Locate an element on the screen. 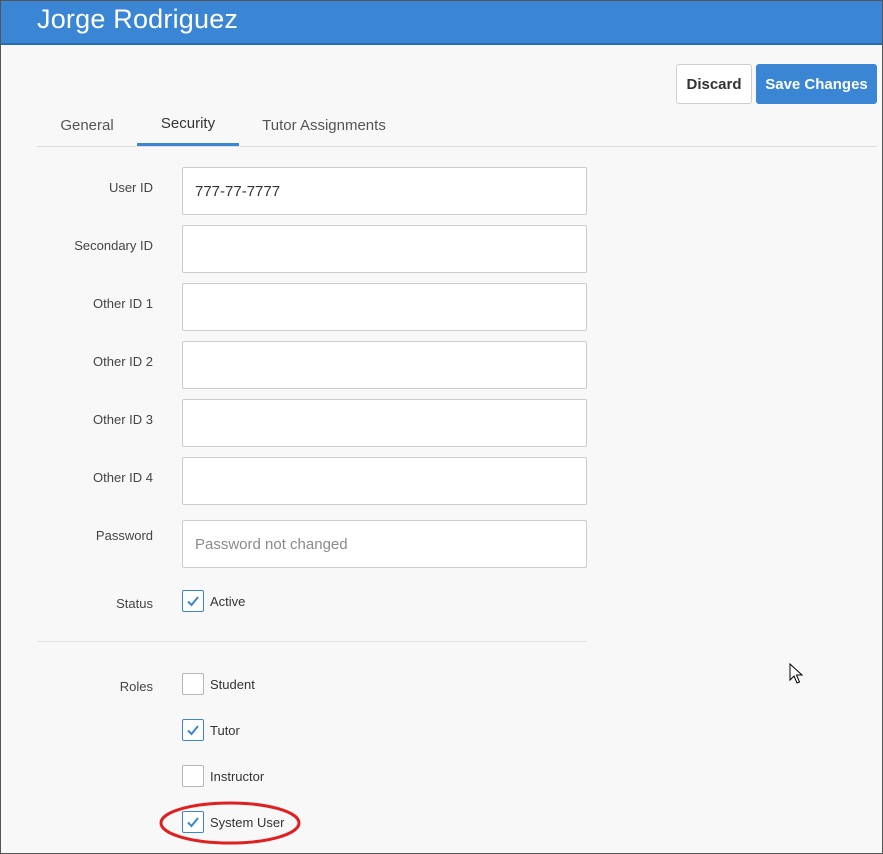 This screenshot has height=854, width=883. role-tutor-checkbox is located at coordinates (193, 730).